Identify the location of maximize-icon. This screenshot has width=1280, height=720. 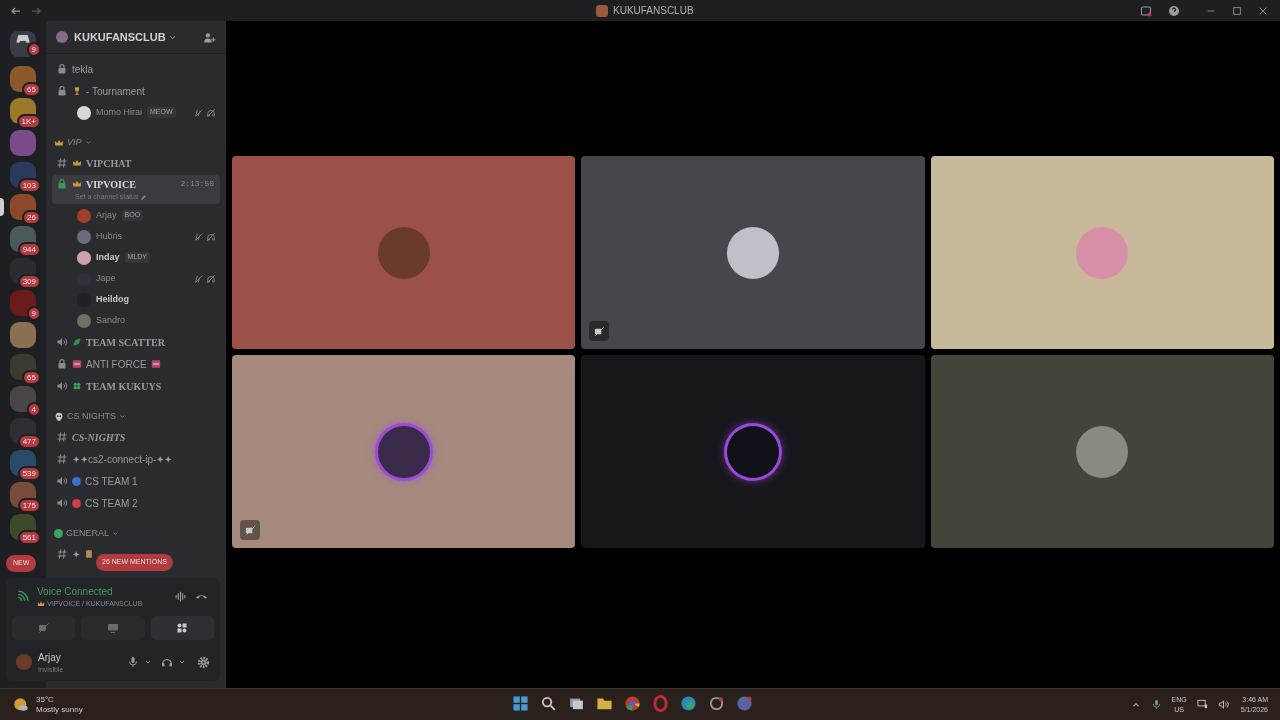
(1237, 10).